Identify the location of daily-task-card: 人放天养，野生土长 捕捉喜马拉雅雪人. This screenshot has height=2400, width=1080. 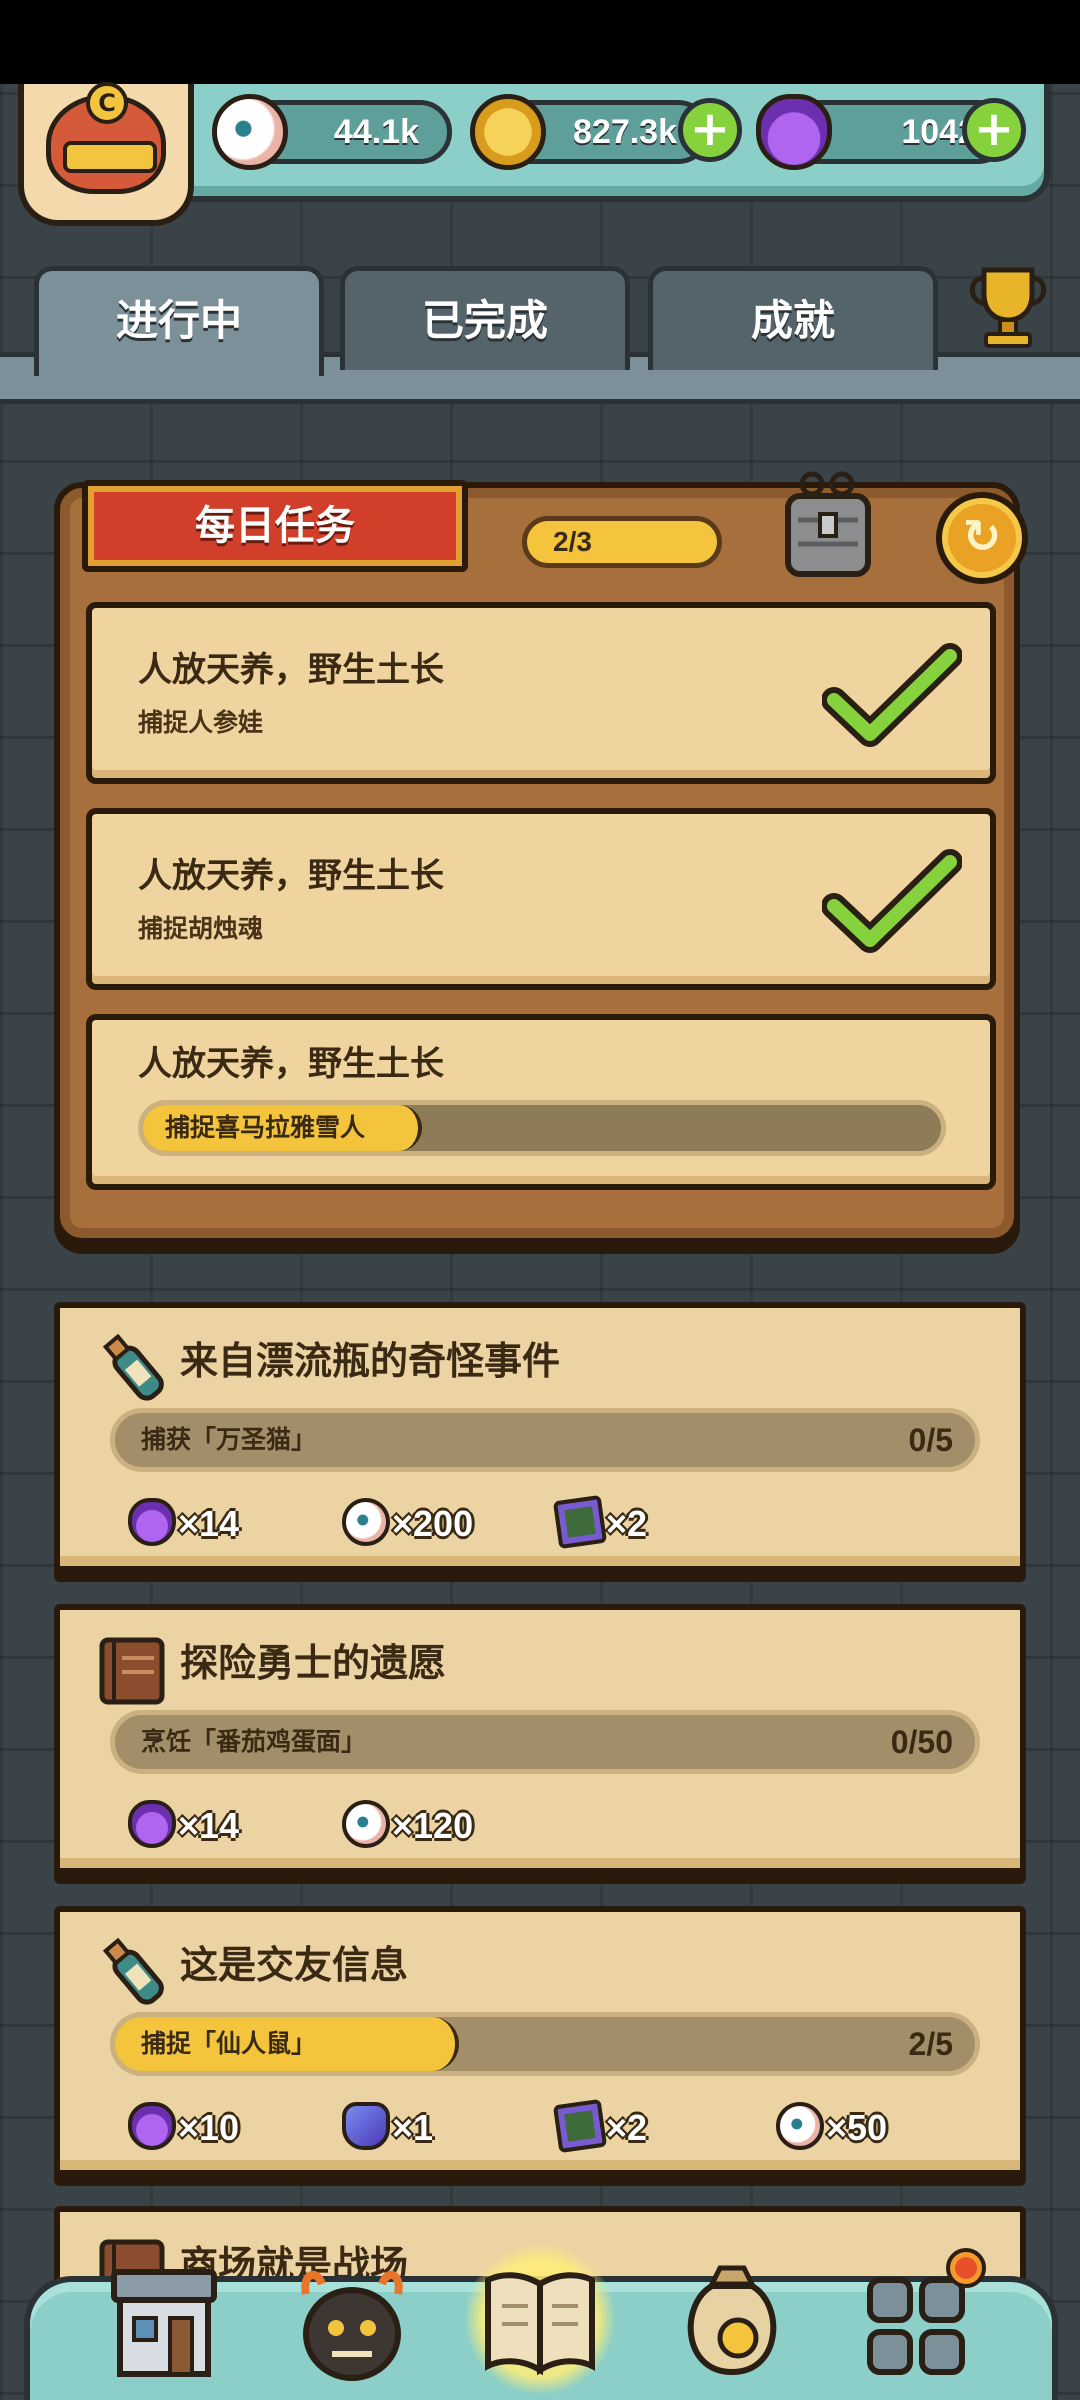
(541, 1102).